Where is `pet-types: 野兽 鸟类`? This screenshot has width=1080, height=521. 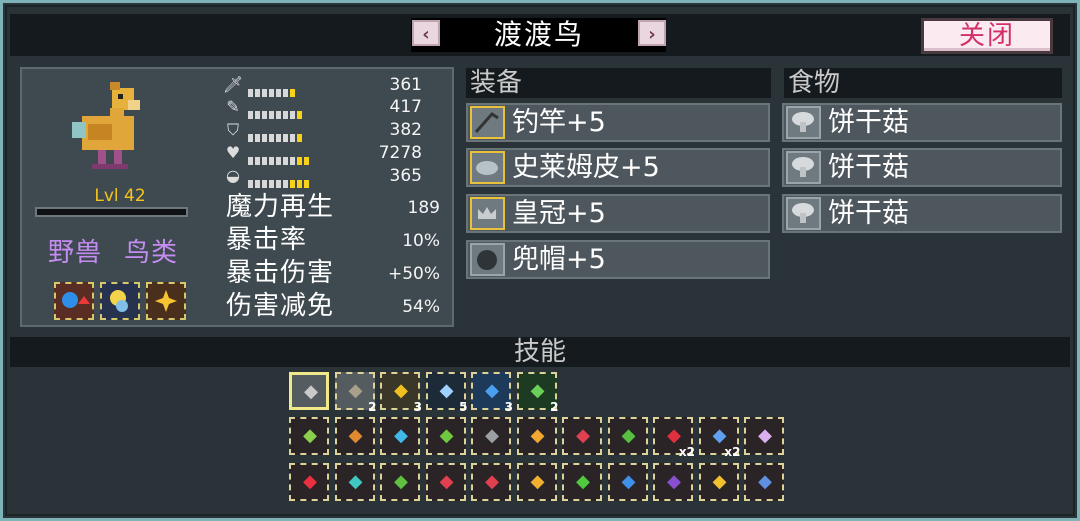 pet-types: 野兽 鸟类 is located at coordinates (124, 250).